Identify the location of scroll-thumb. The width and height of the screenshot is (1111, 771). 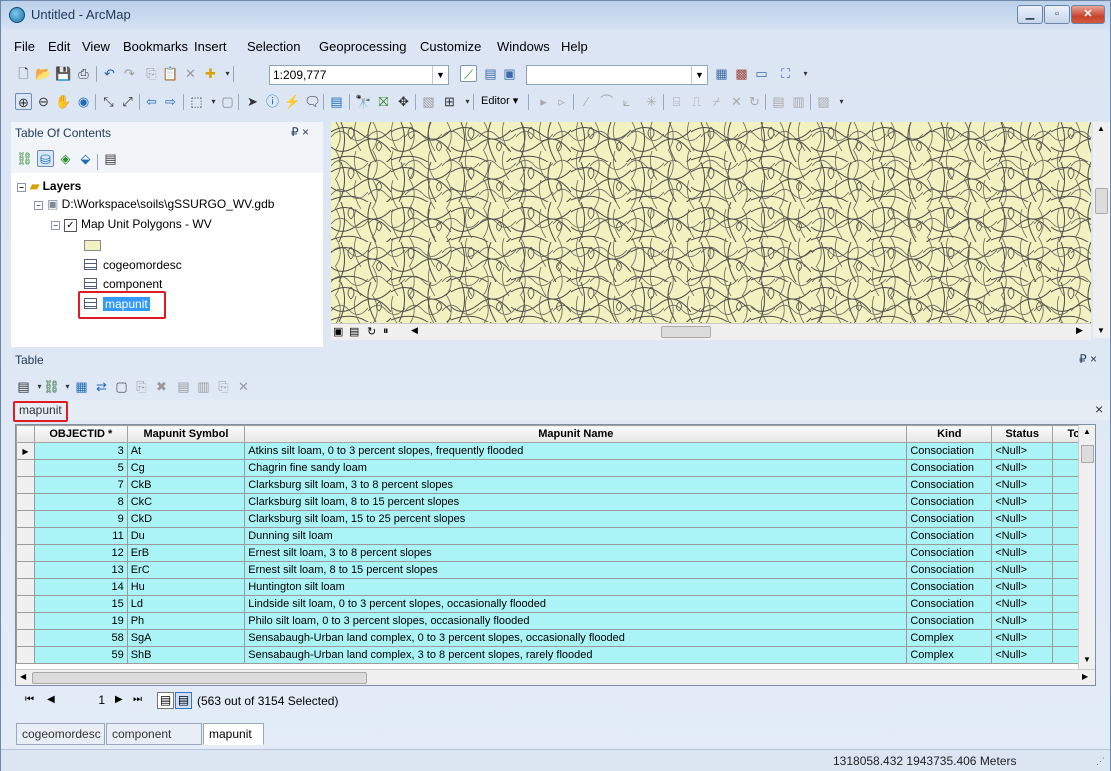
(1087, 454).